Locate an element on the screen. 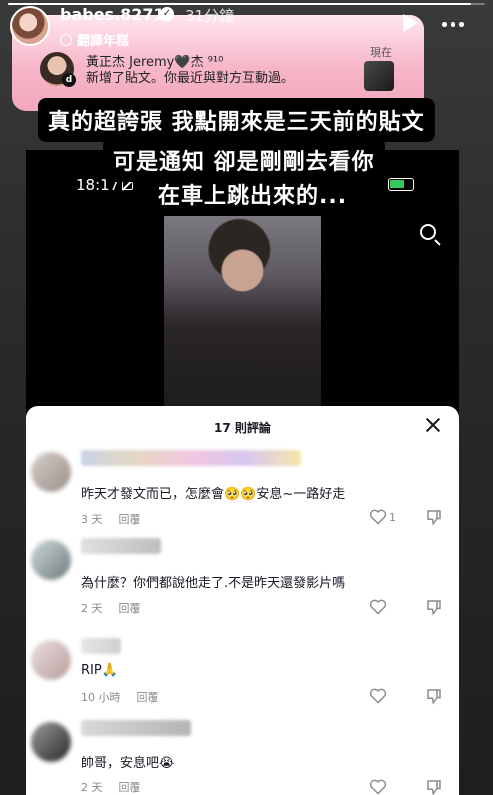 The height and width of the screenshot is (795, 493). notification-message: 新增了貼文。你最近與對方互動過。 is located at coordinates (190, 78).